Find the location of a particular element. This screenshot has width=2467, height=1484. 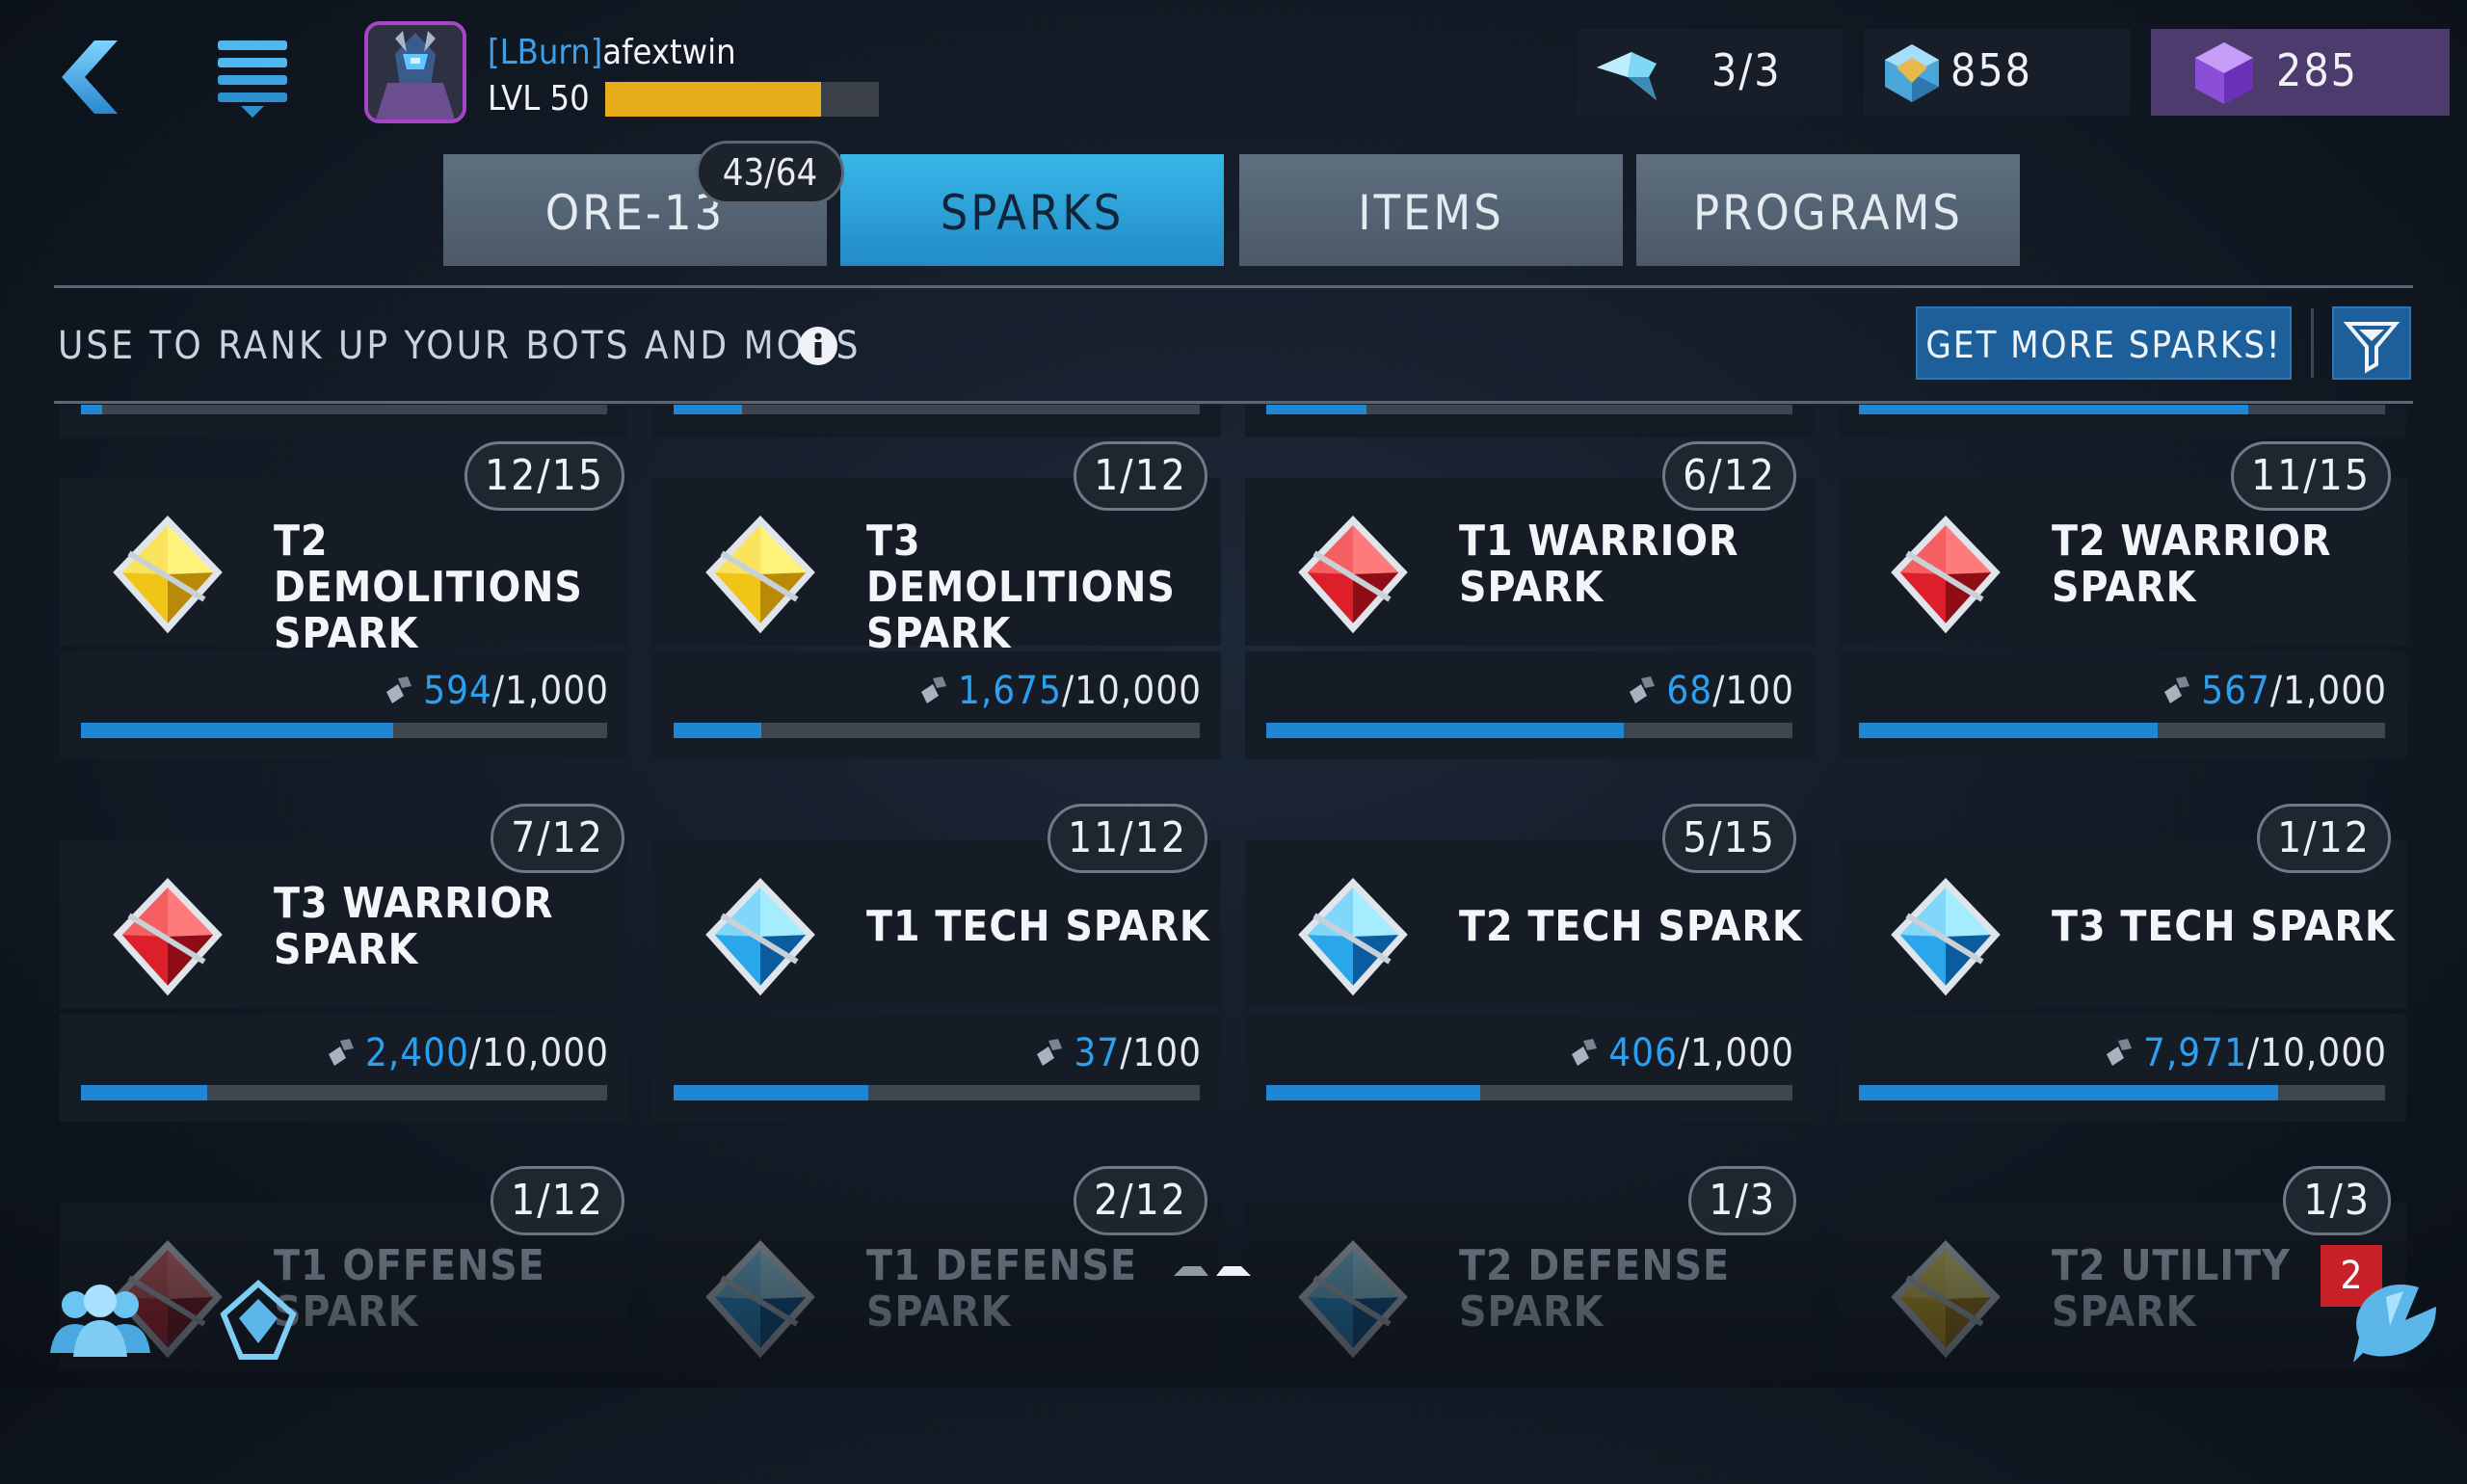

chat-button is located at coordinates (2395, 1317).